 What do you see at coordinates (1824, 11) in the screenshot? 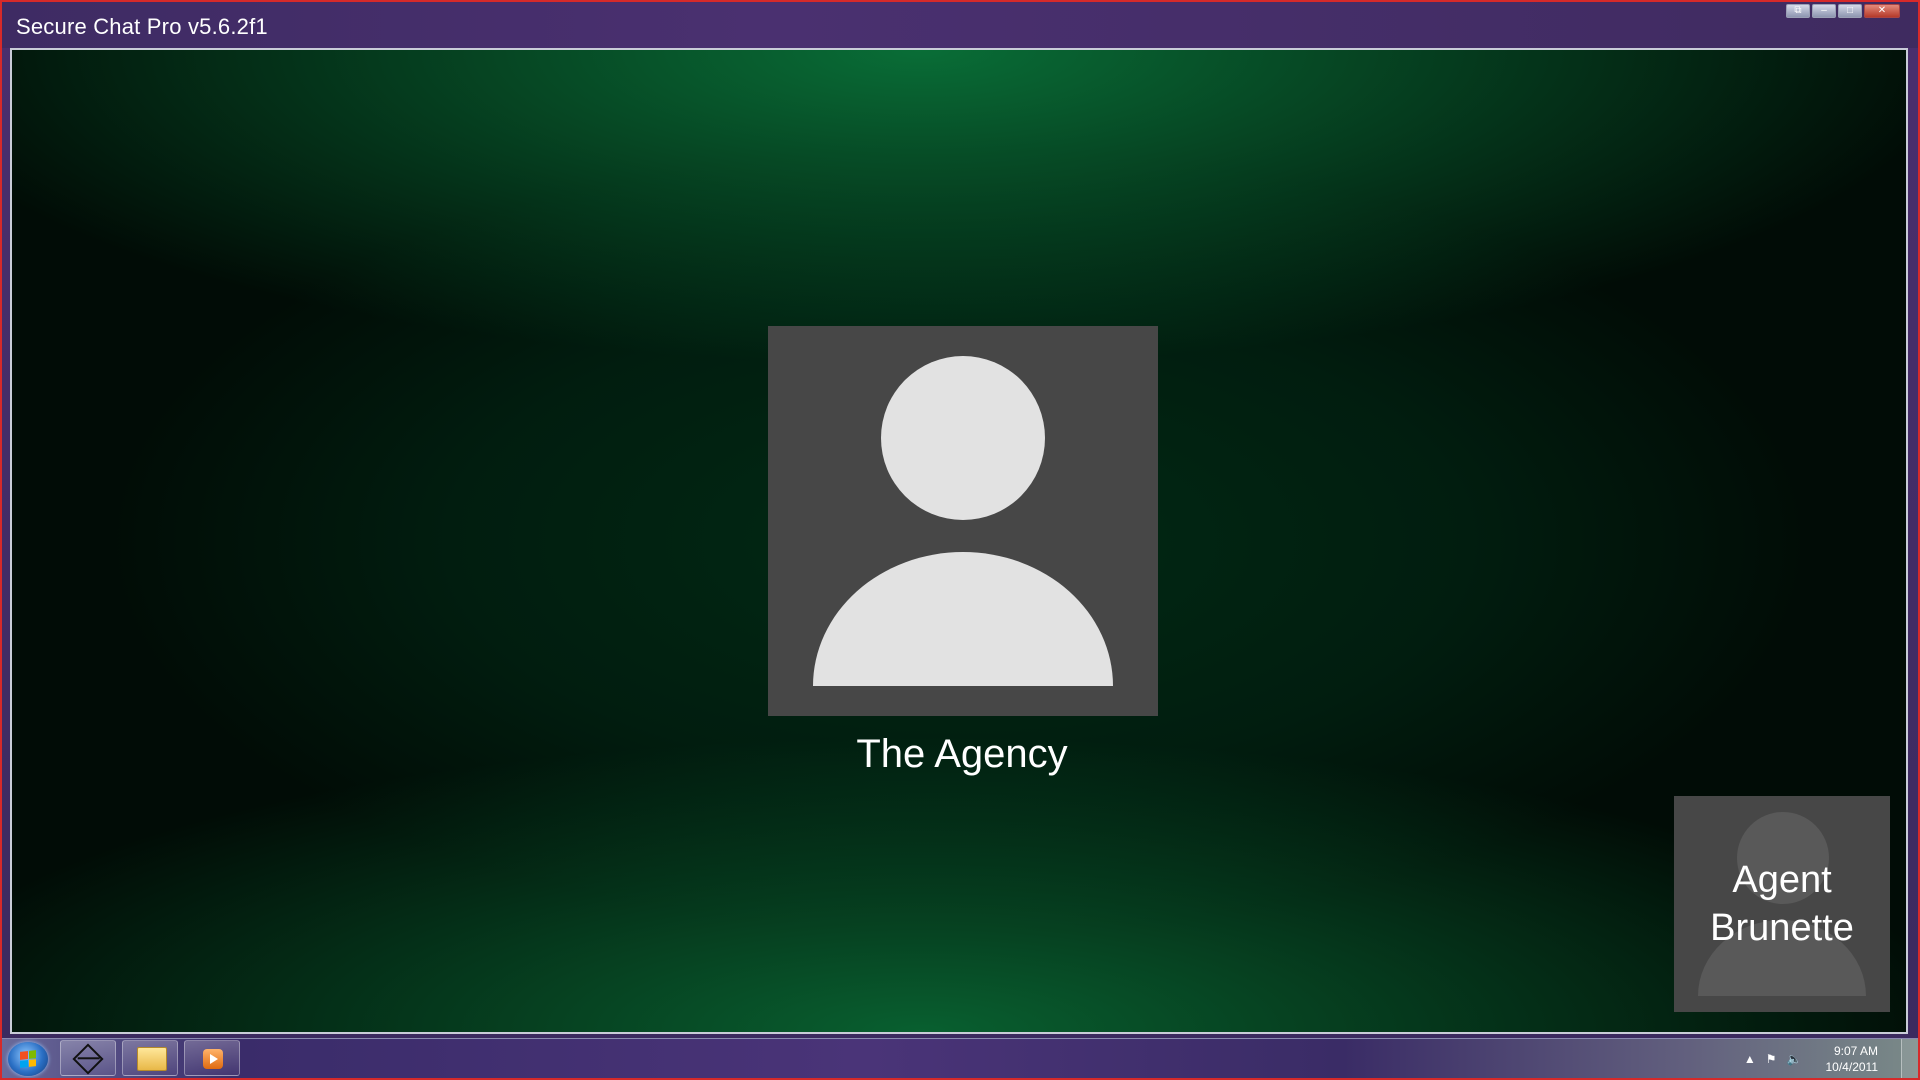
I see `minimize-button: –` at bounding box center [1824, 11].